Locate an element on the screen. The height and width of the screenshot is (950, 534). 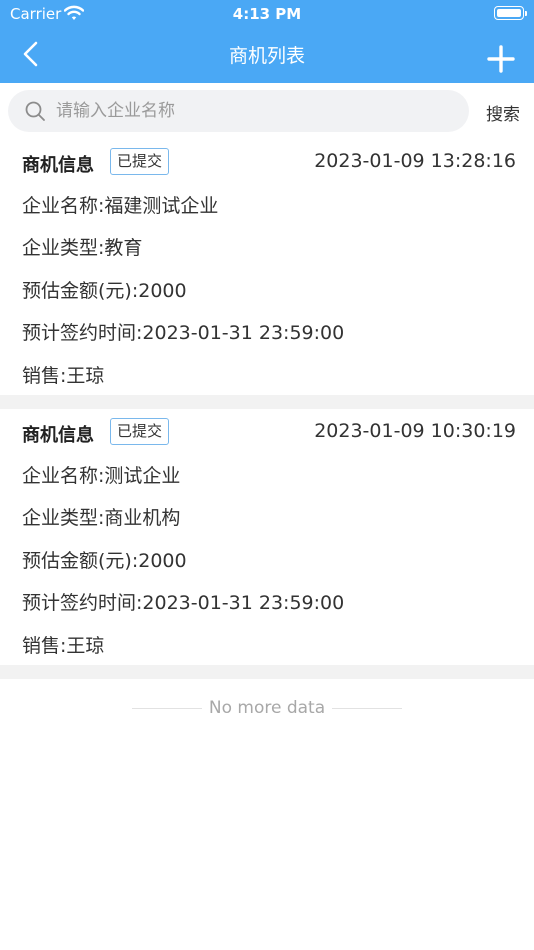
status-bar: Carrier 4:13 PM is located at coordinates (267, 14).